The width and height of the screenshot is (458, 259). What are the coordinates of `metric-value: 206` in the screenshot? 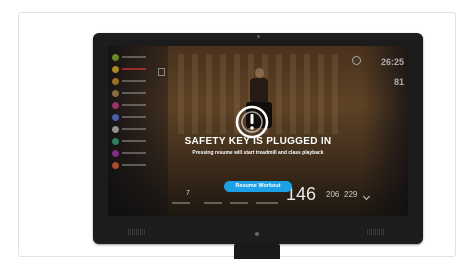 It's located at (333, 194).